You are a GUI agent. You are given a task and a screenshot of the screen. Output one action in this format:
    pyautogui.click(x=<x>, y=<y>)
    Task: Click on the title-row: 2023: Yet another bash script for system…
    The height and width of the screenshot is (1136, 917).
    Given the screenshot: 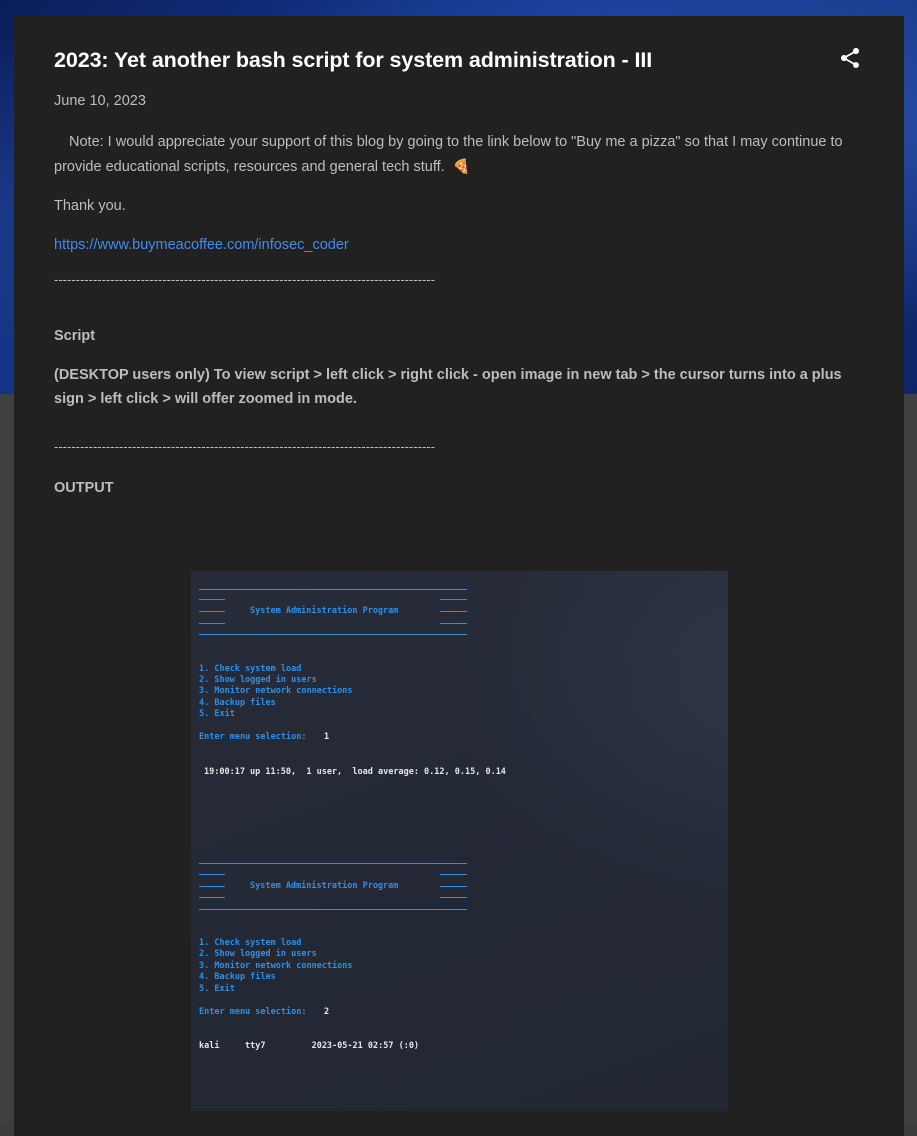 What is the action you would take?
    pyautogui.click(x=459, y=60)
    